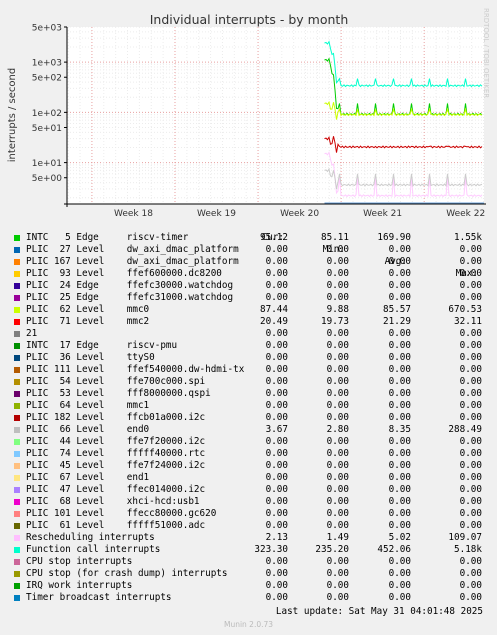 The height and width of the screenshot is (635, 497). I want to click on value-max: 5.18k, so click(468, 549).